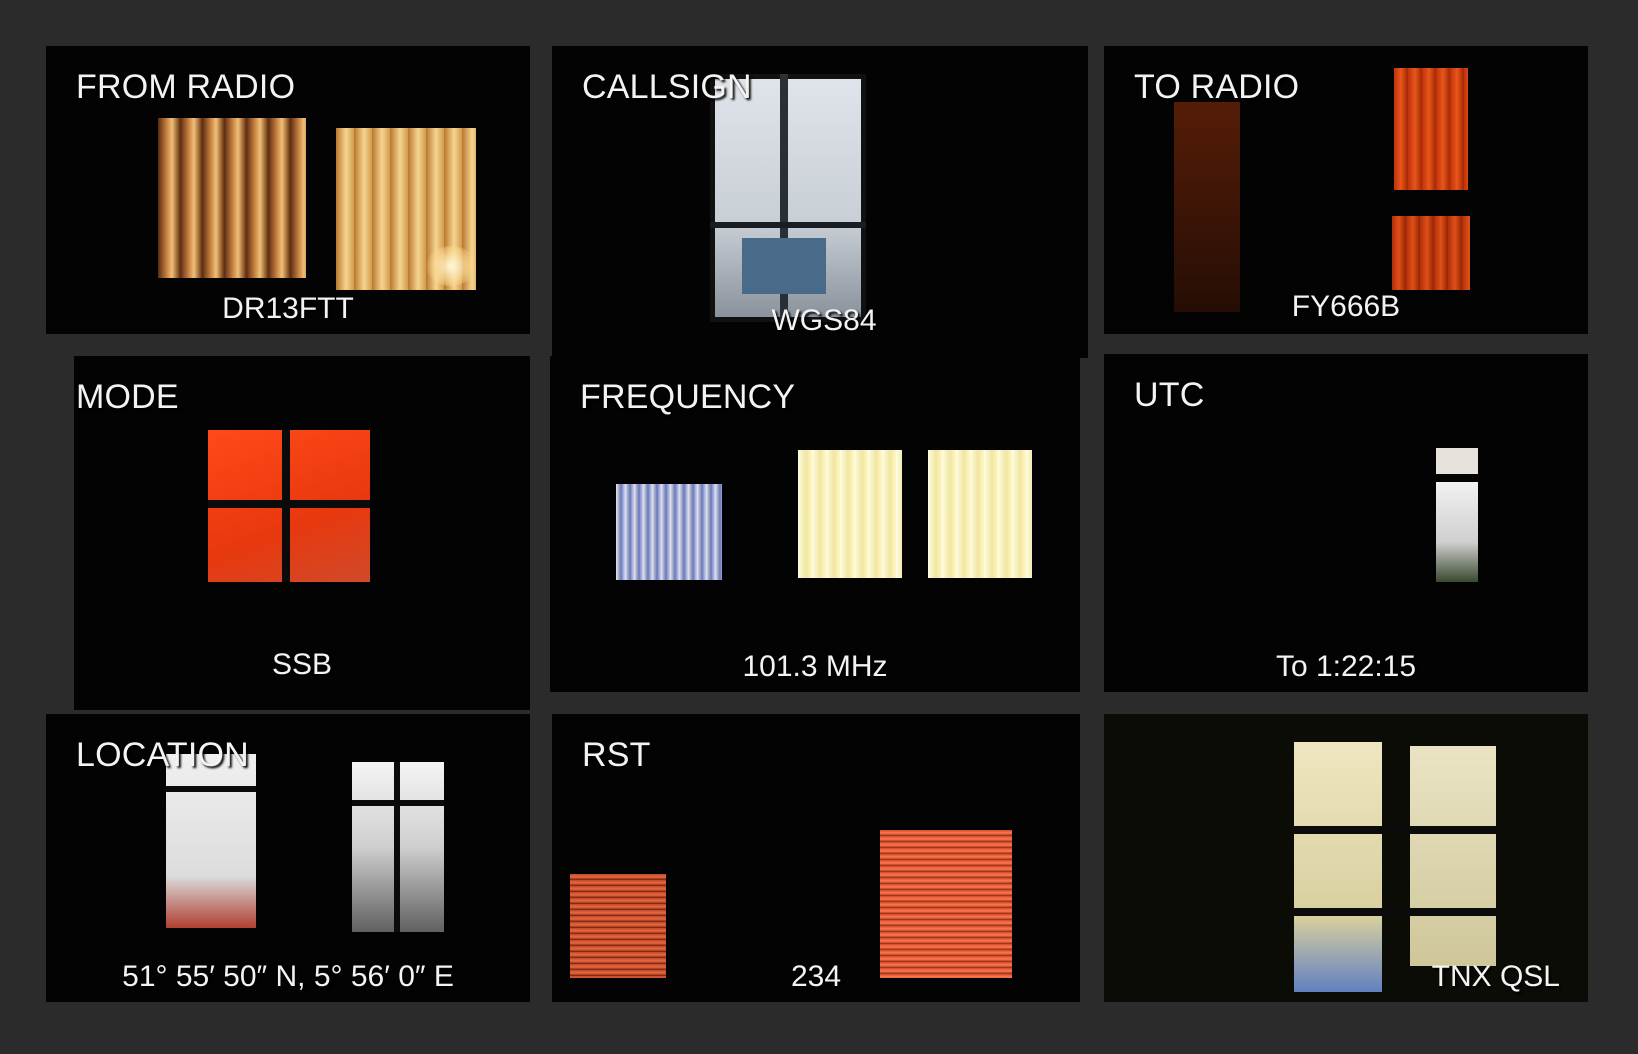  Describe the element at coordinates (1346, 666) in the screenshot. I see `panel-value: To 1:22:15` at that location.